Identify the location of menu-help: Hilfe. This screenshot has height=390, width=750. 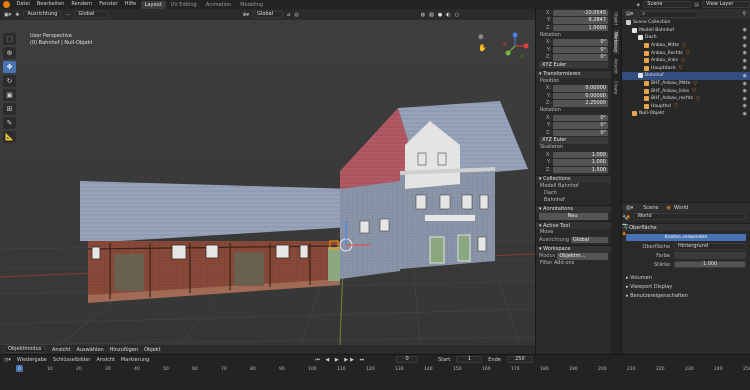
(130, 4).